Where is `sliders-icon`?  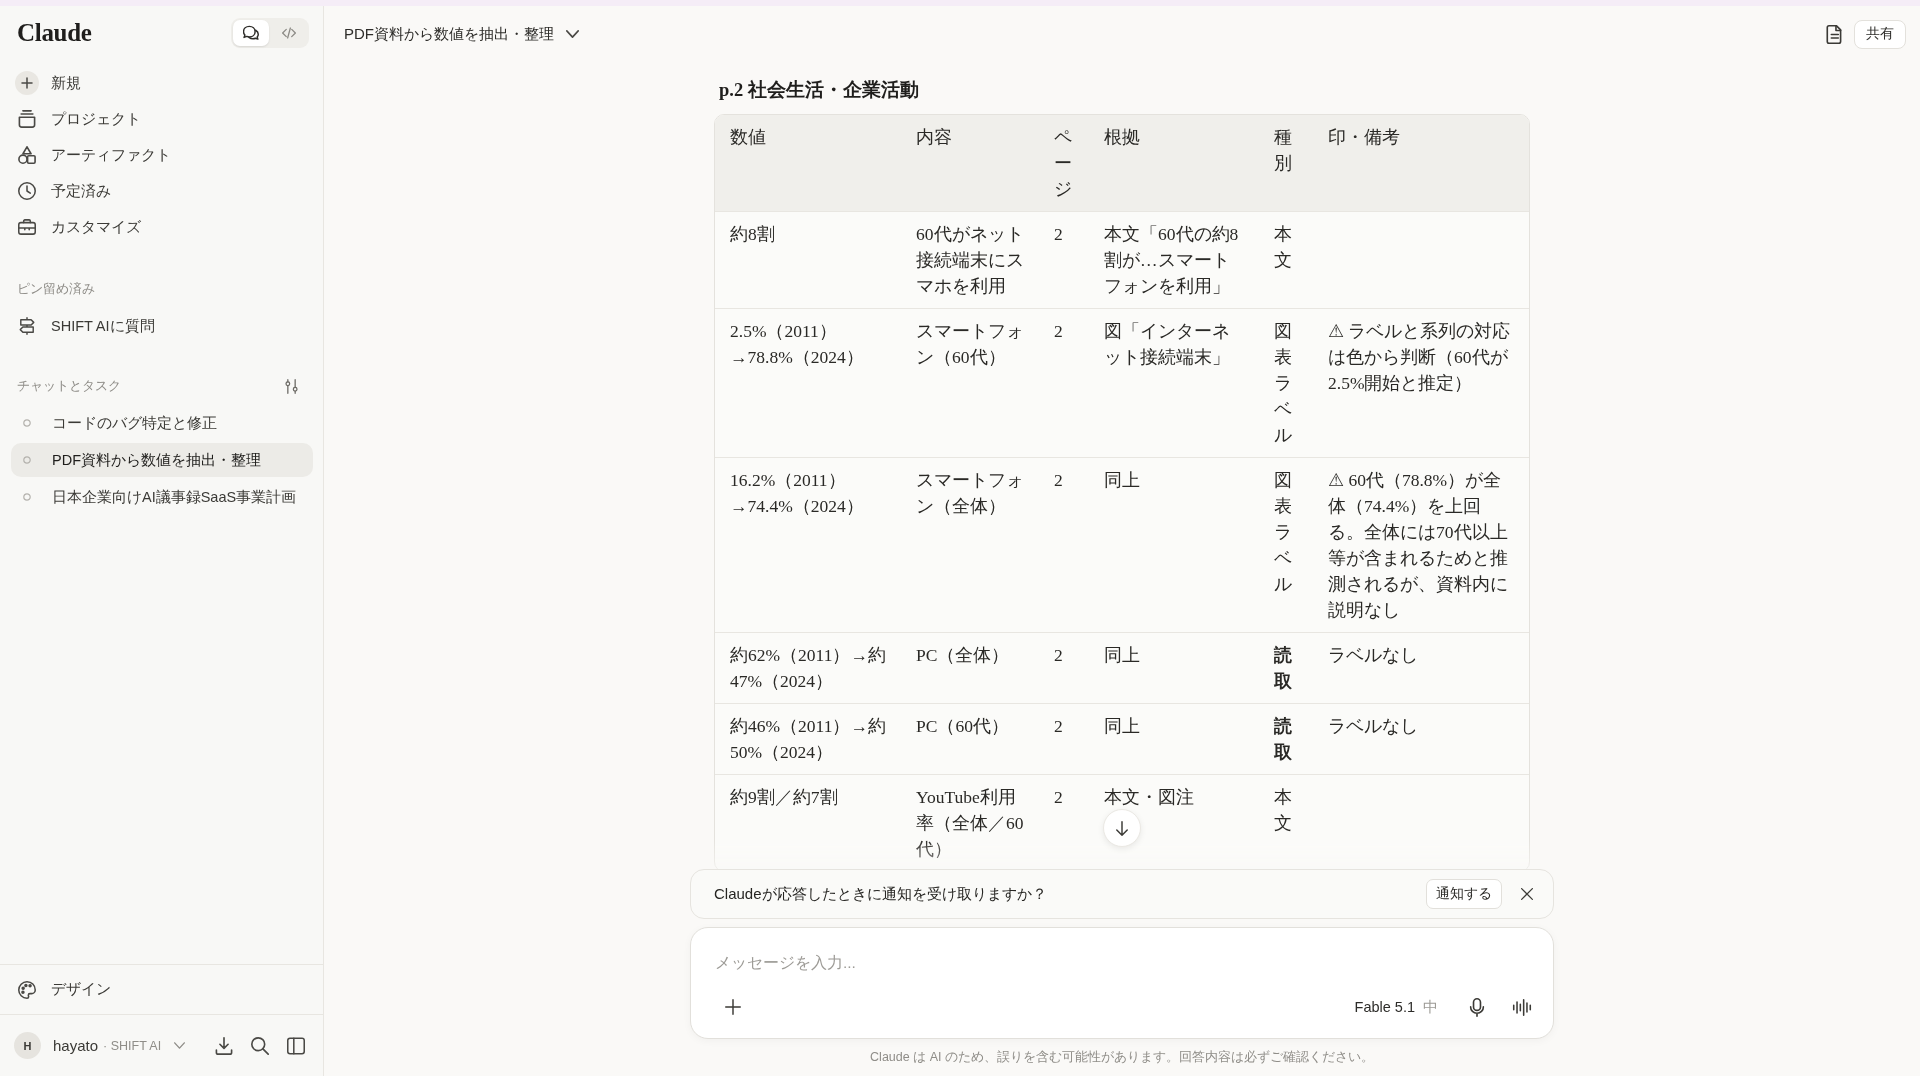
sliders-icon is located at coordinates (291, 386).